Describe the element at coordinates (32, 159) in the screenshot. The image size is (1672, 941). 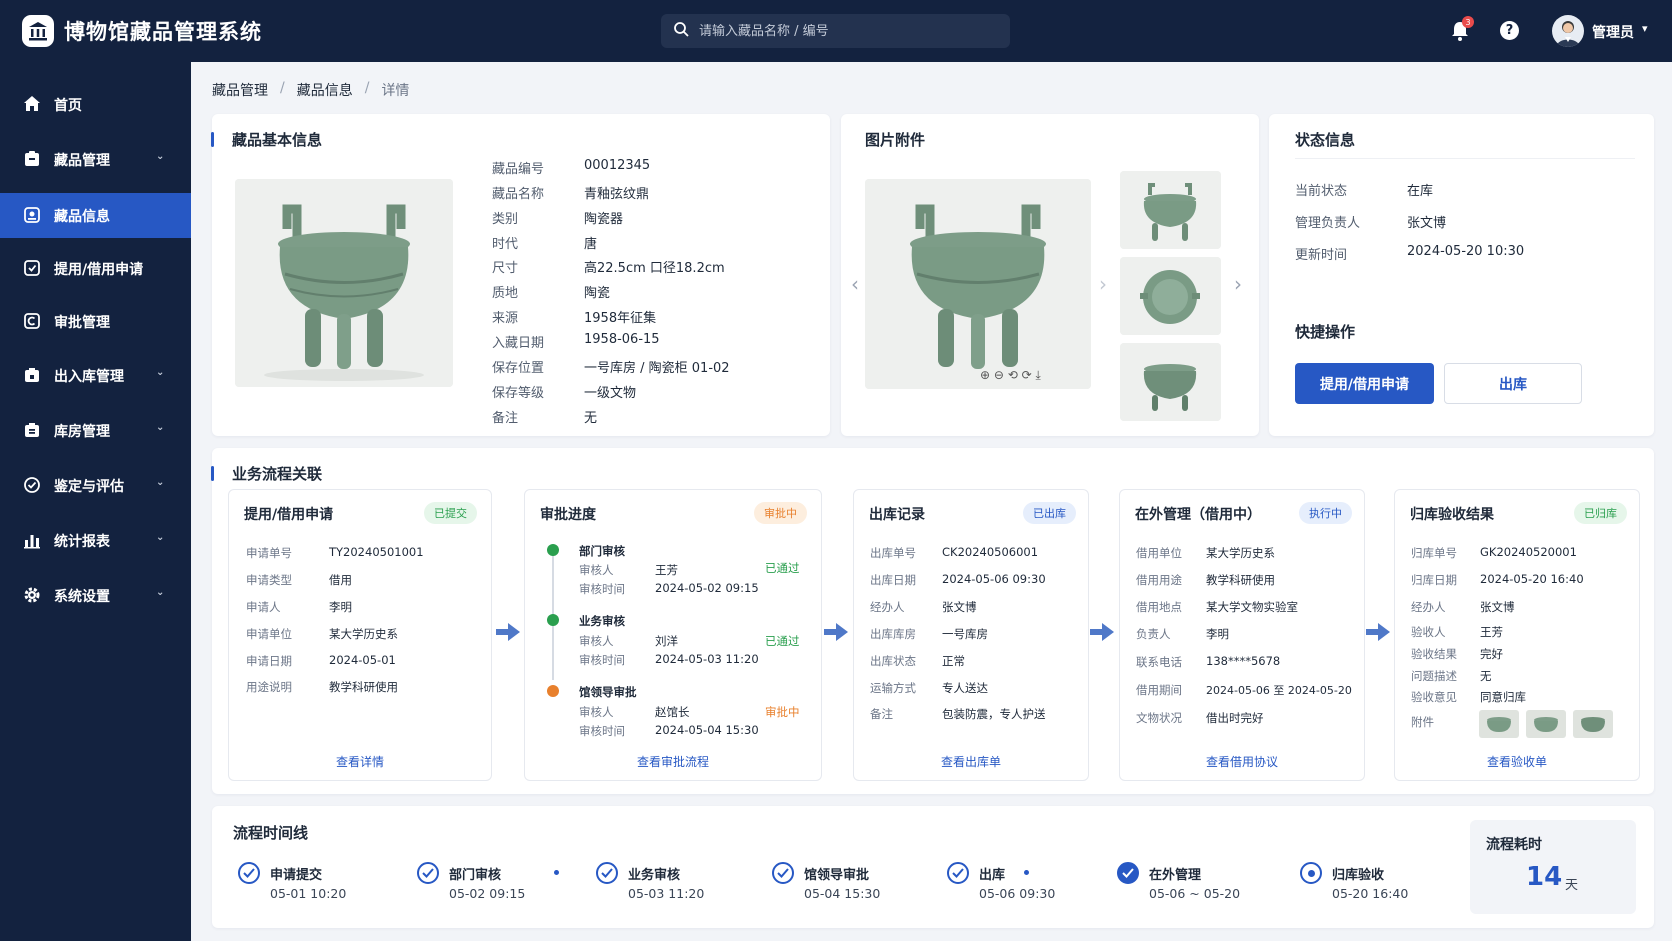
I see `archive-icon` at that location.